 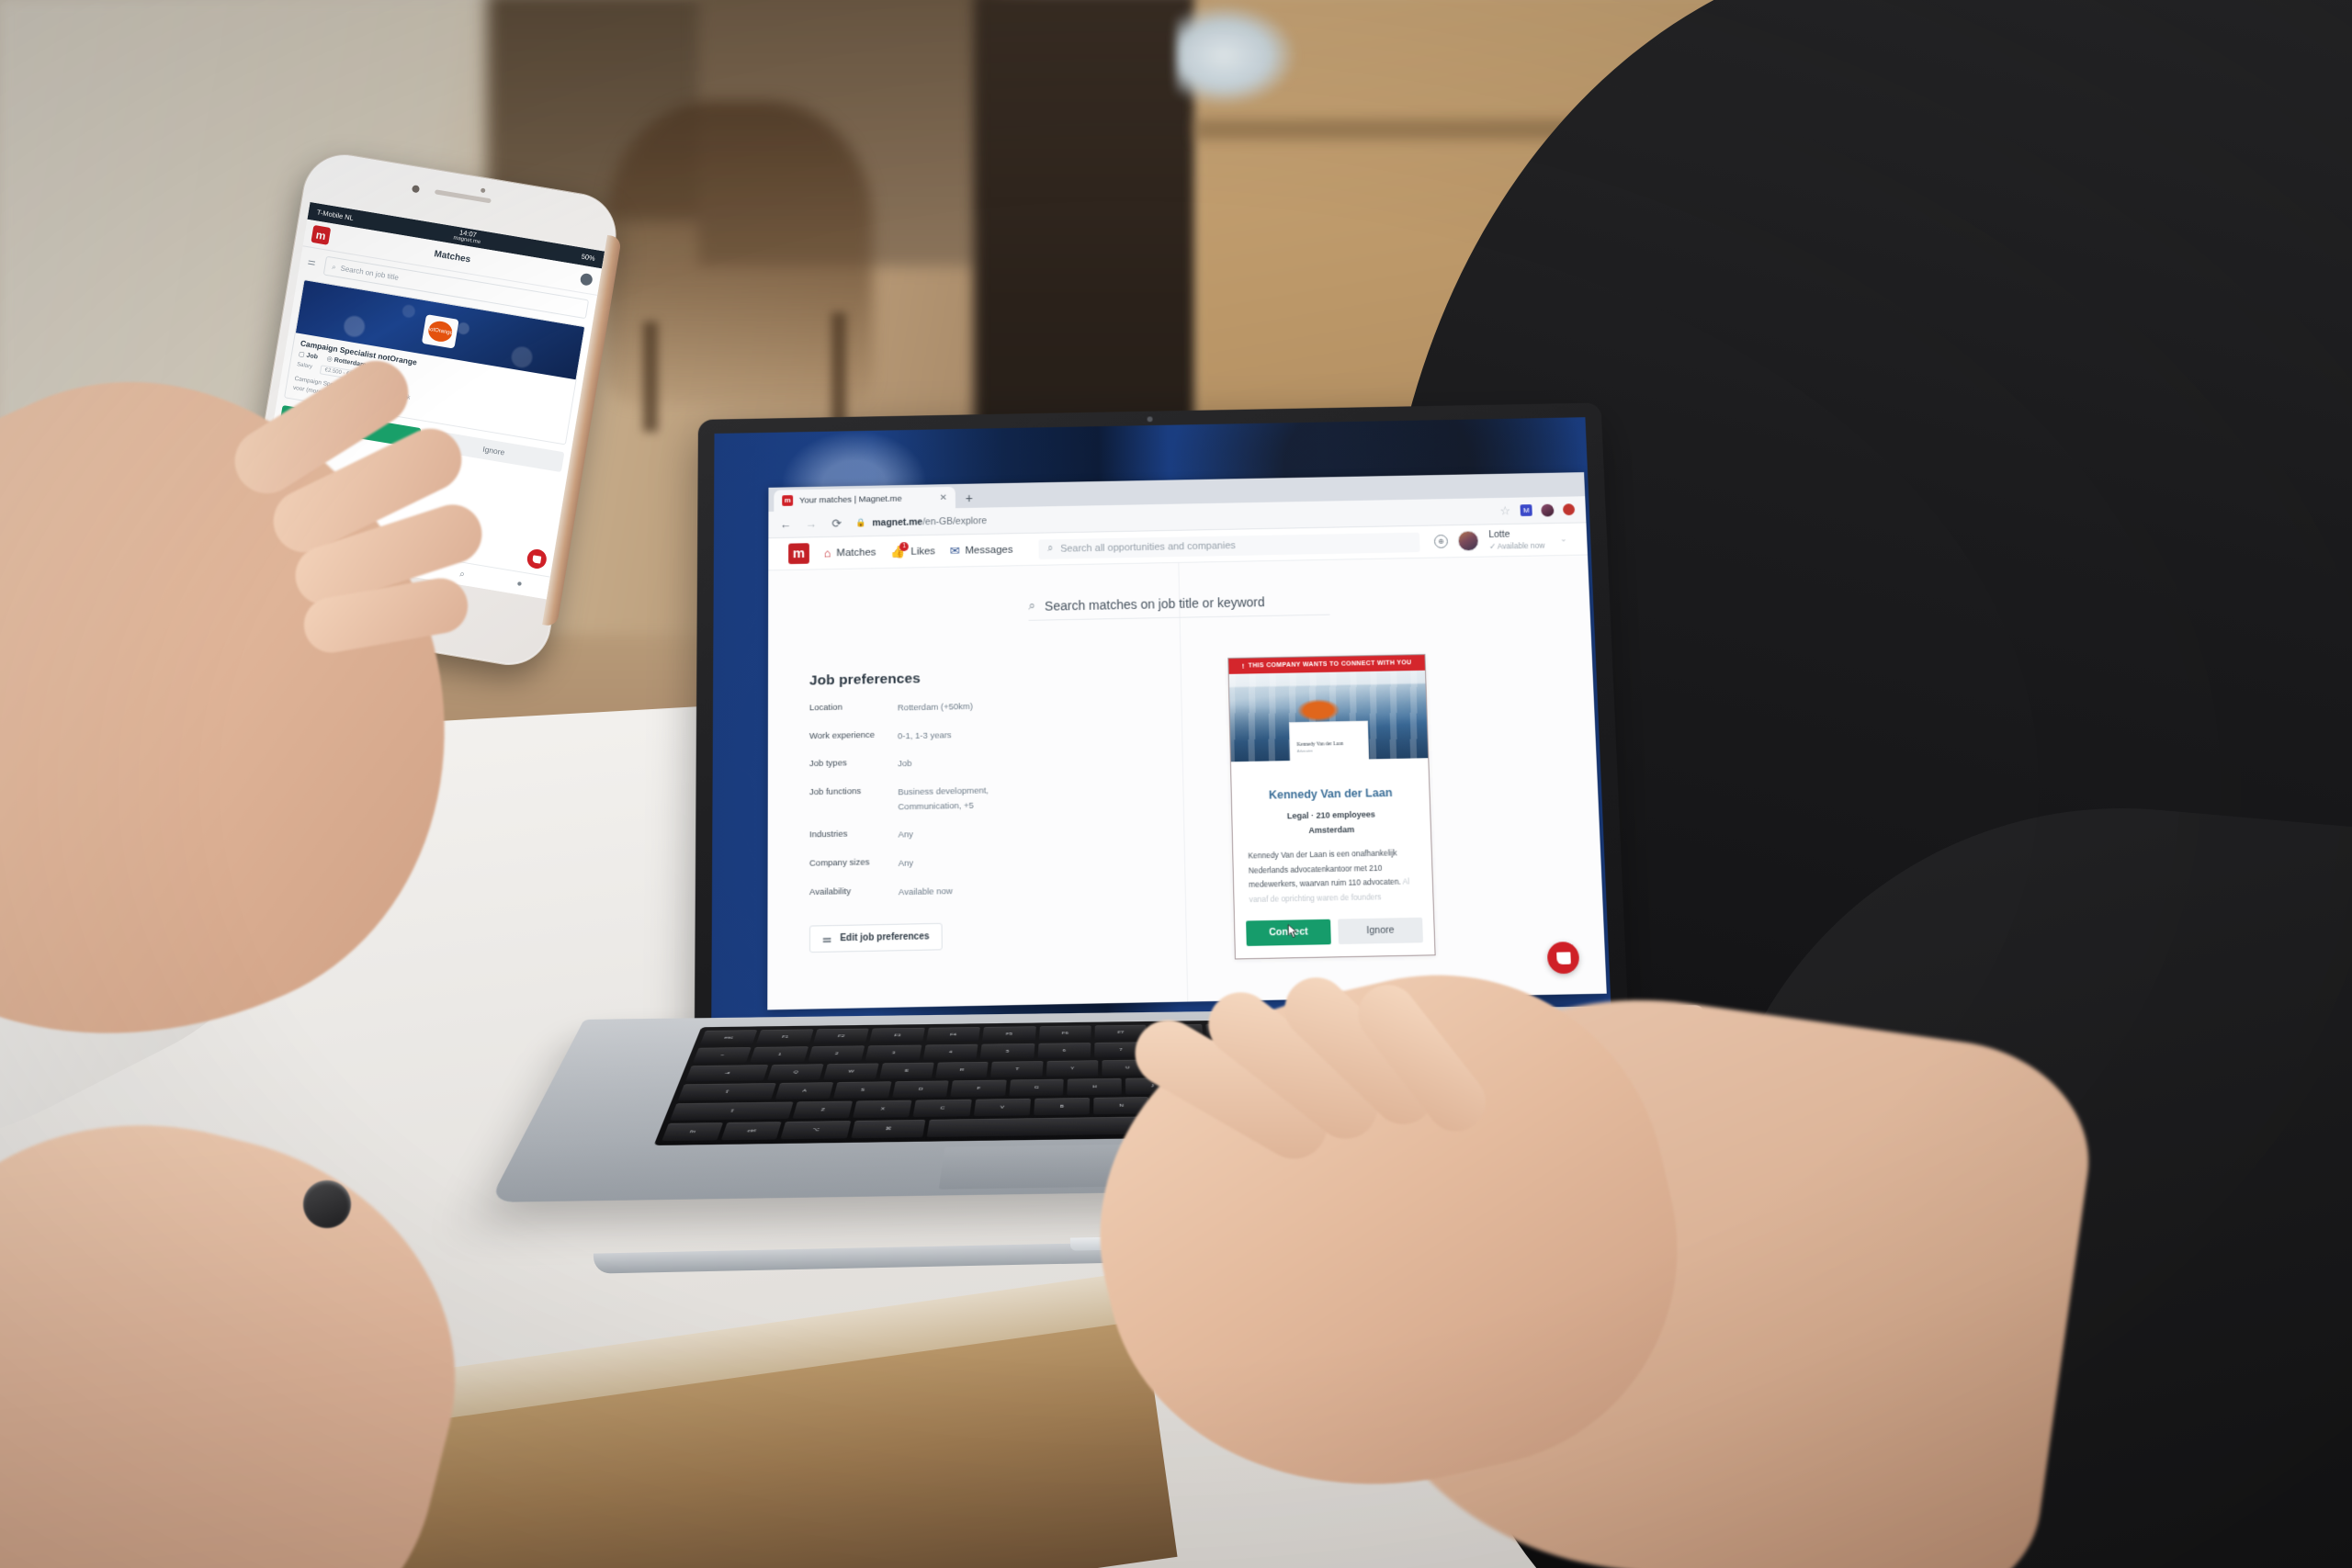 What do you see at coordinates (1150, 419) in the screenshot?
I see `laptop-webcam` at bounding box center [1150, 419].